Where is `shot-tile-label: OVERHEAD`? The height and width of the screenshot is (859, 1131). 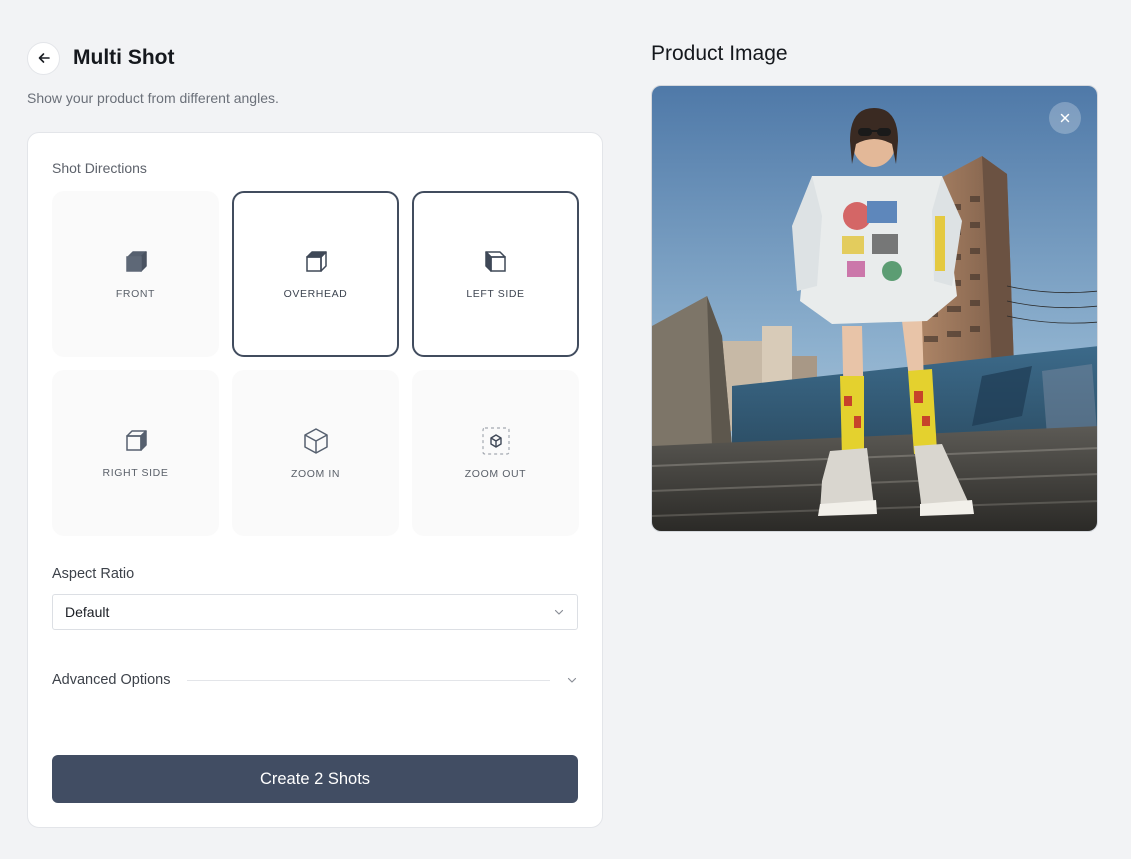
shot-tile-label: OVERHEAD is located at coordinates (315, 294).